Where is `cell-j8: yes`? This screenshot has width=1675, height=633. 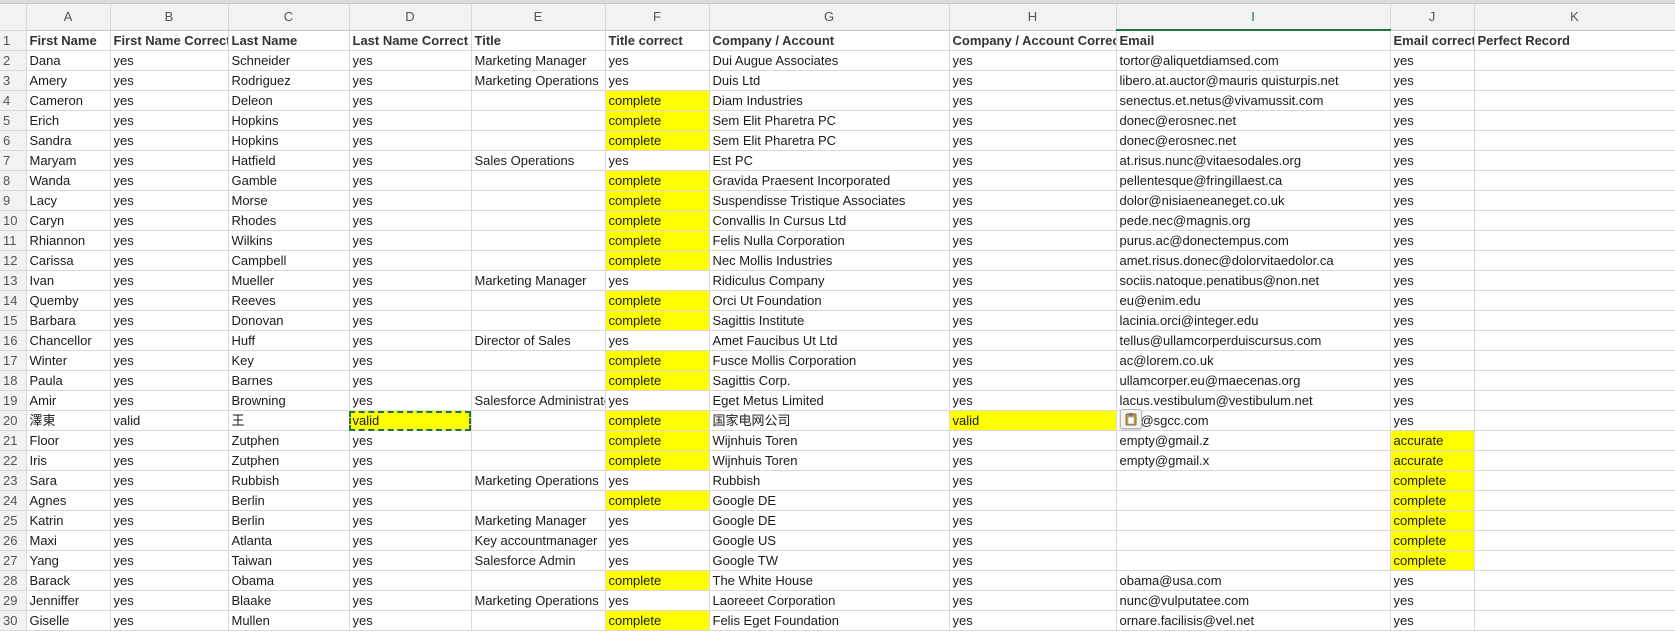
cell-j8: yes is located at coordinates (1432, 180).